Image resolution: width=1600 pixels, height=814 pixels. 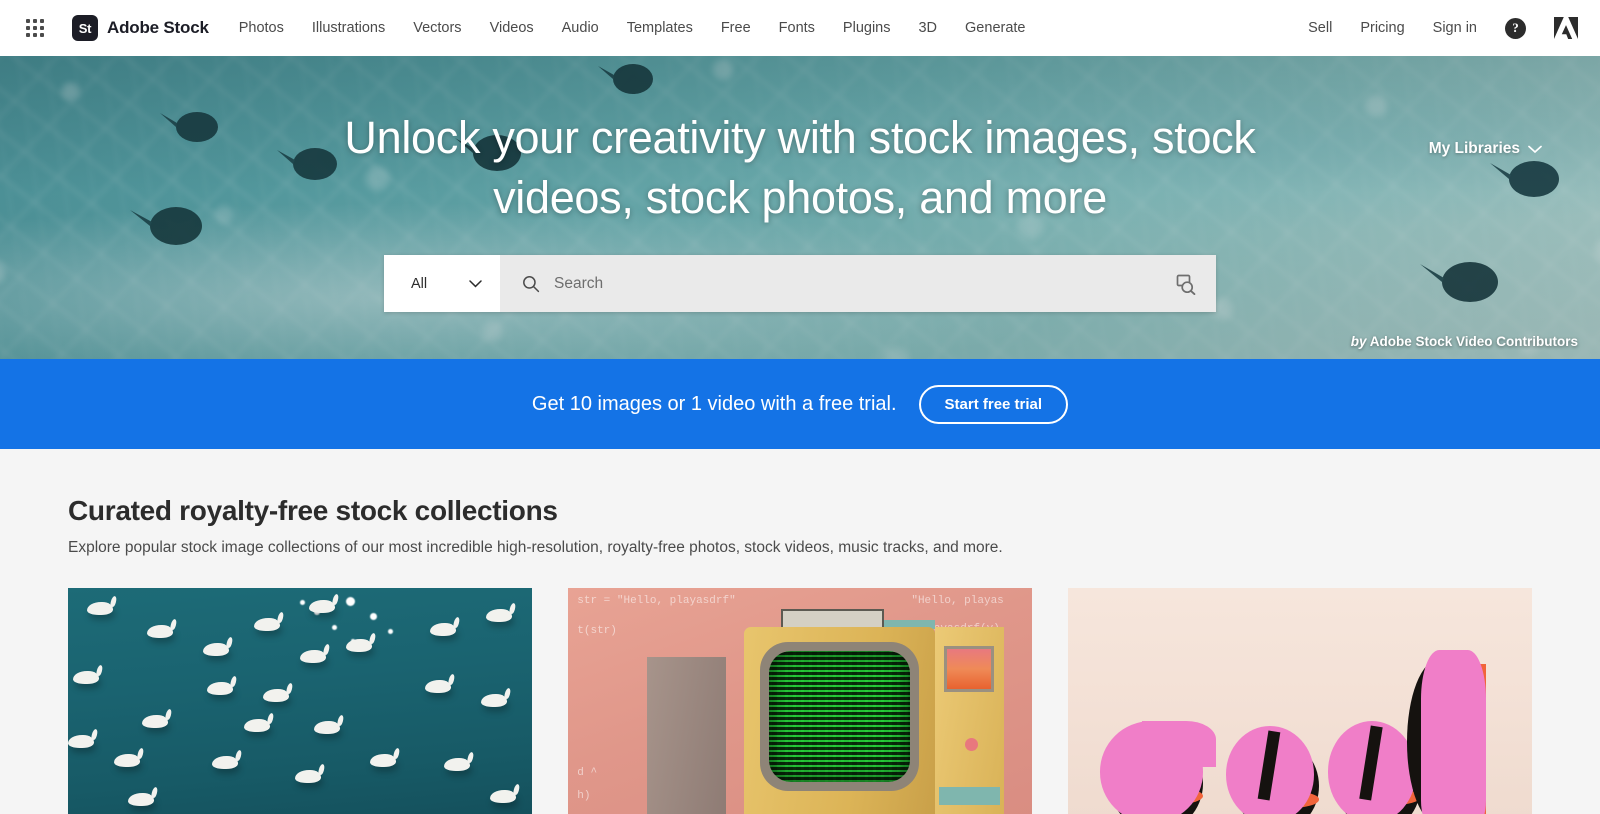 I want to click on search-field, so click(x=858, y=283).